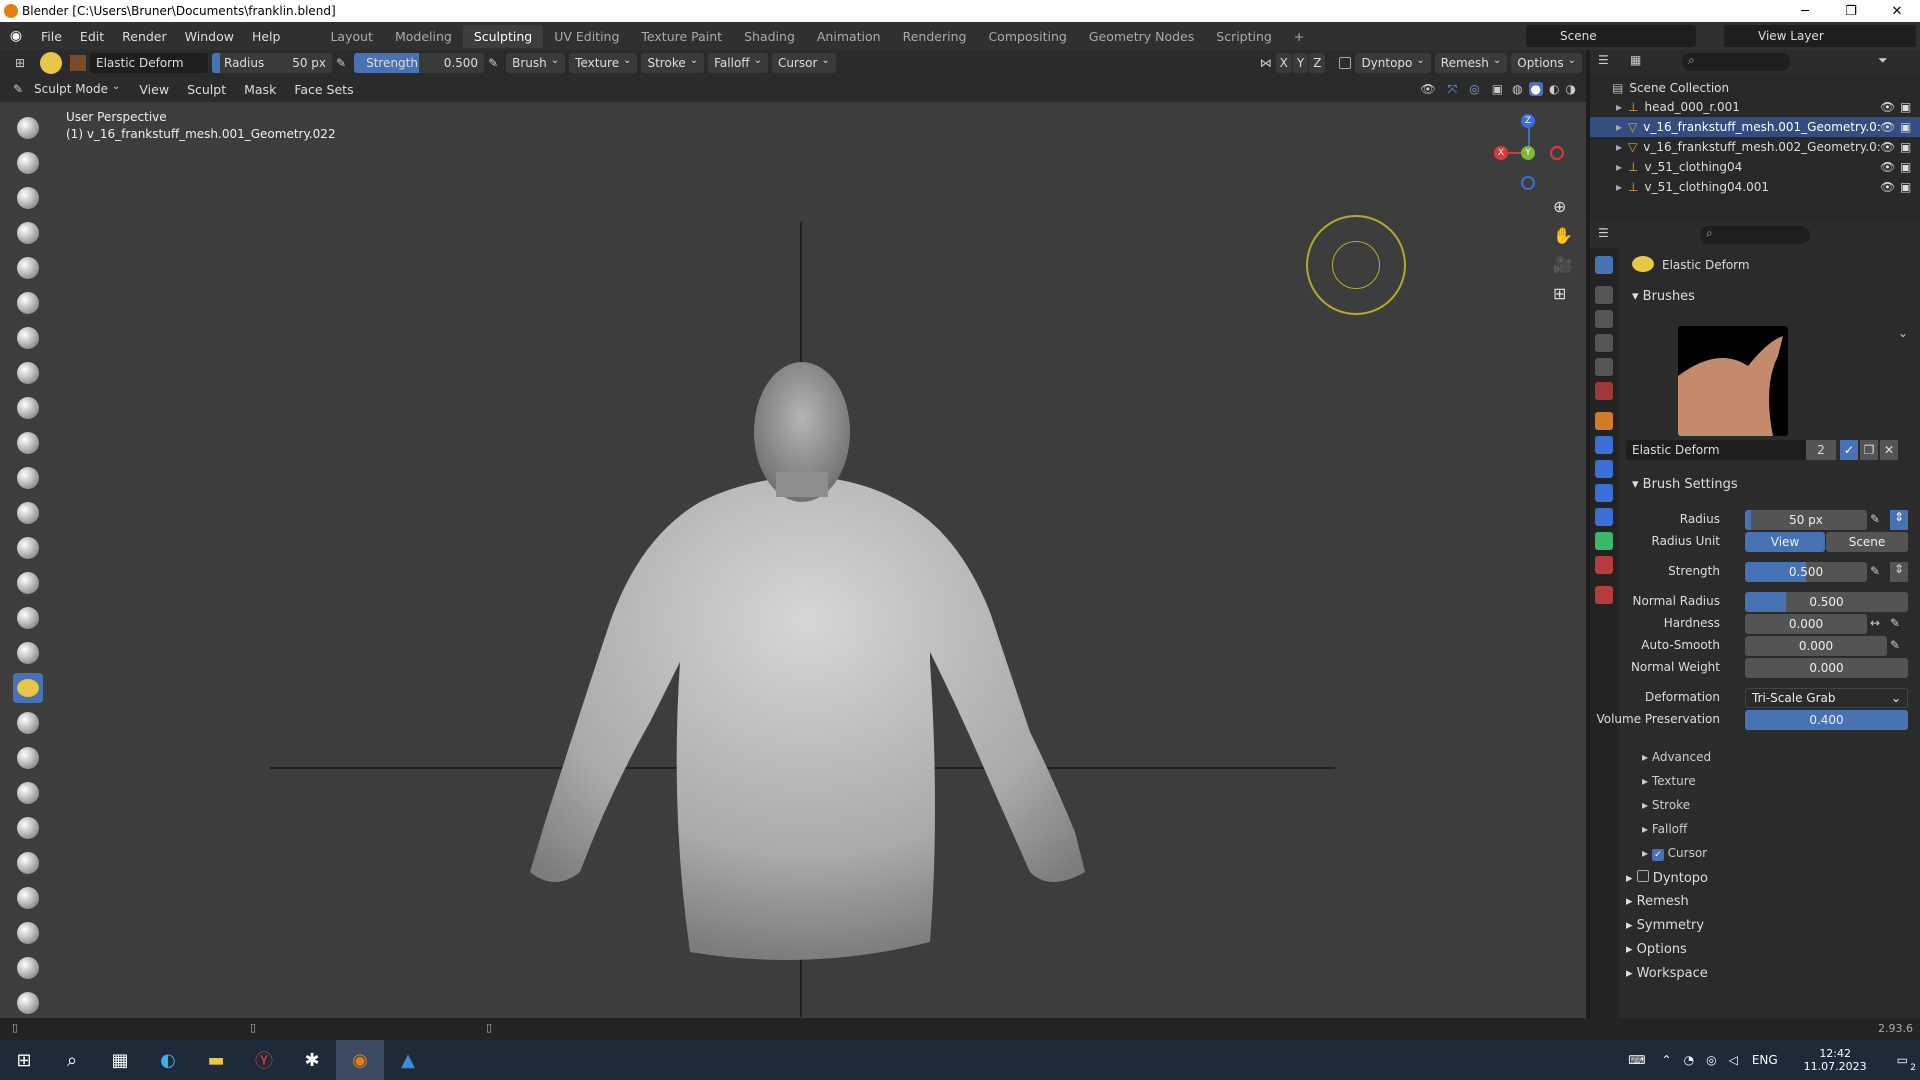  Describe the element at coordinates (1821, 450) in the screenshot. I see `brush-users-count: 2` at that location.